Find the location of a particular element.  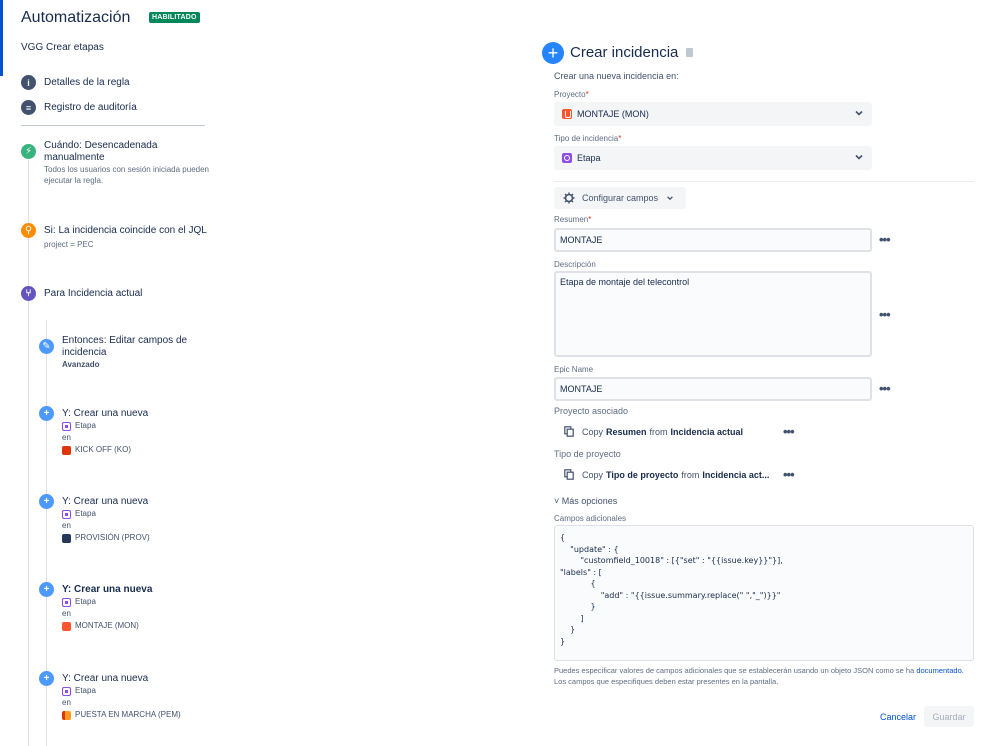

linked-project-copy: Copy Resumen from Incidencia actual is located at coordinates (655, 431).